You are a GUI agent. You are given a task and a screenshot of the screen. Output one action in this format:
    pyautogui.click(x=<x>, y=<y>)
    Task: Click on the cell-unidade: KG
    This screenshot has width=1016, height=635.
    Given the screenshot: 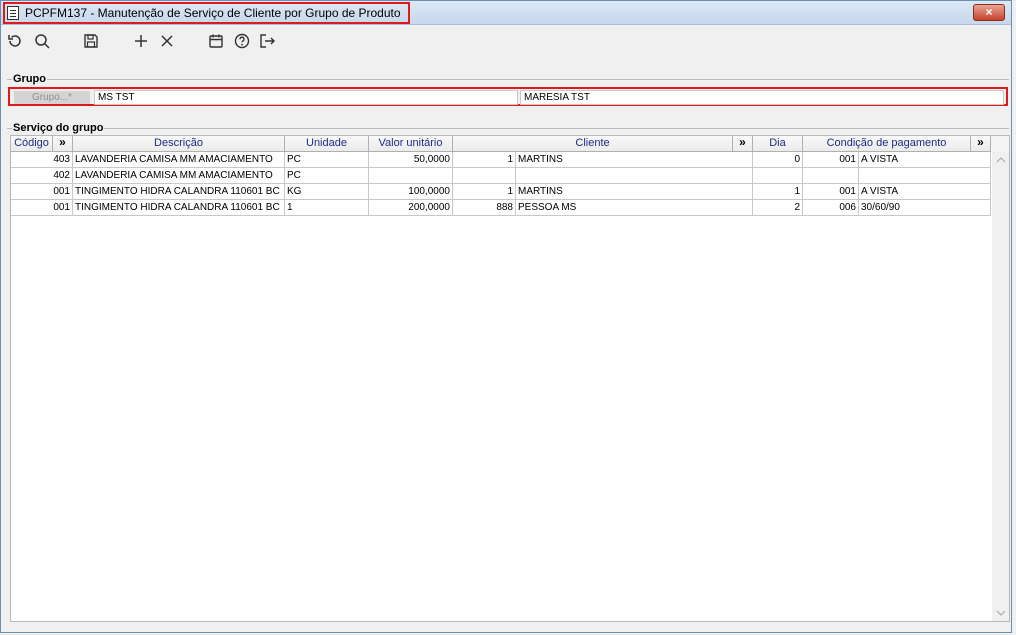 What is the action you would take?
    pyautogui.click(x=327, y=192)
    